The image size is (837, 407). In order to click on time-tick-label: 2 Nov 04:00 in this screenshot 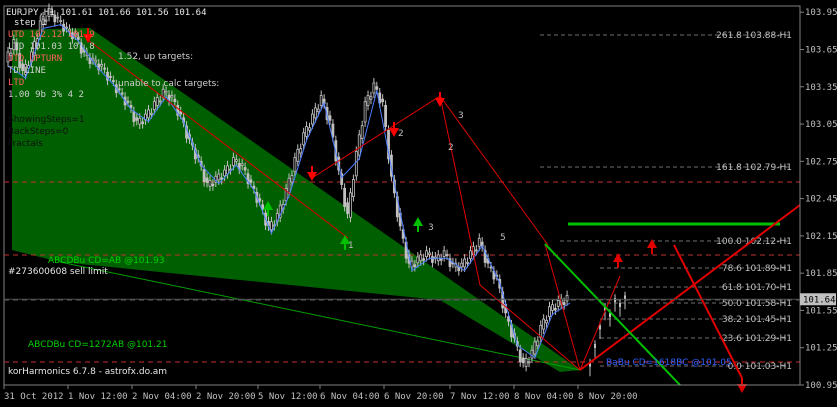, I will do `click(162, 397)`.